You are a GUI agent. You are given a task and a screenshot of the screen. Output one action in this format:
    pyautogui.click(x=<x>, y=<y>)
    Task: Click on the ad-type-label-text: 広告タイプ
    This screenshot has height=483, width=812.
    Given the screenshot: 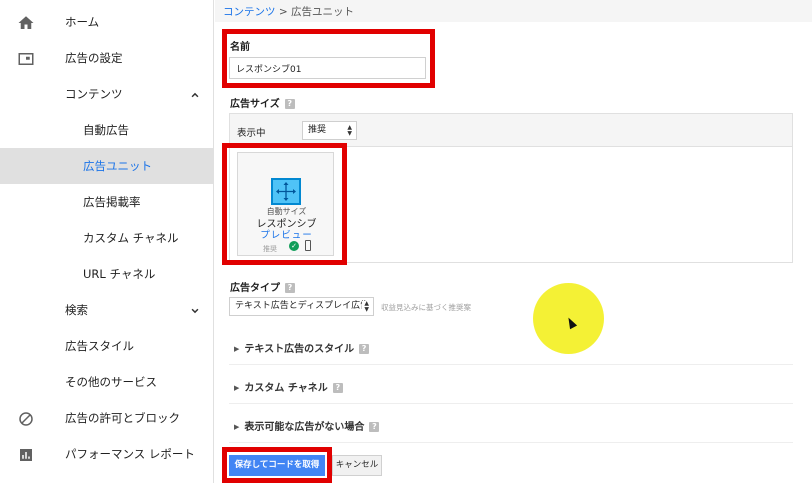 What is the action you would take?
    pyautogui.click(x=255, y=288)
    